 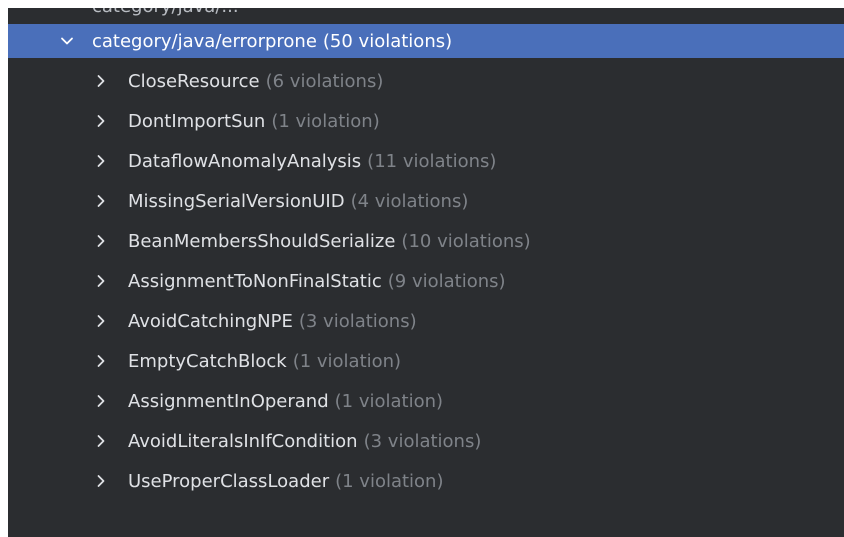 I want to click on violation-count: (50 violations), so click(x=387, y=41).